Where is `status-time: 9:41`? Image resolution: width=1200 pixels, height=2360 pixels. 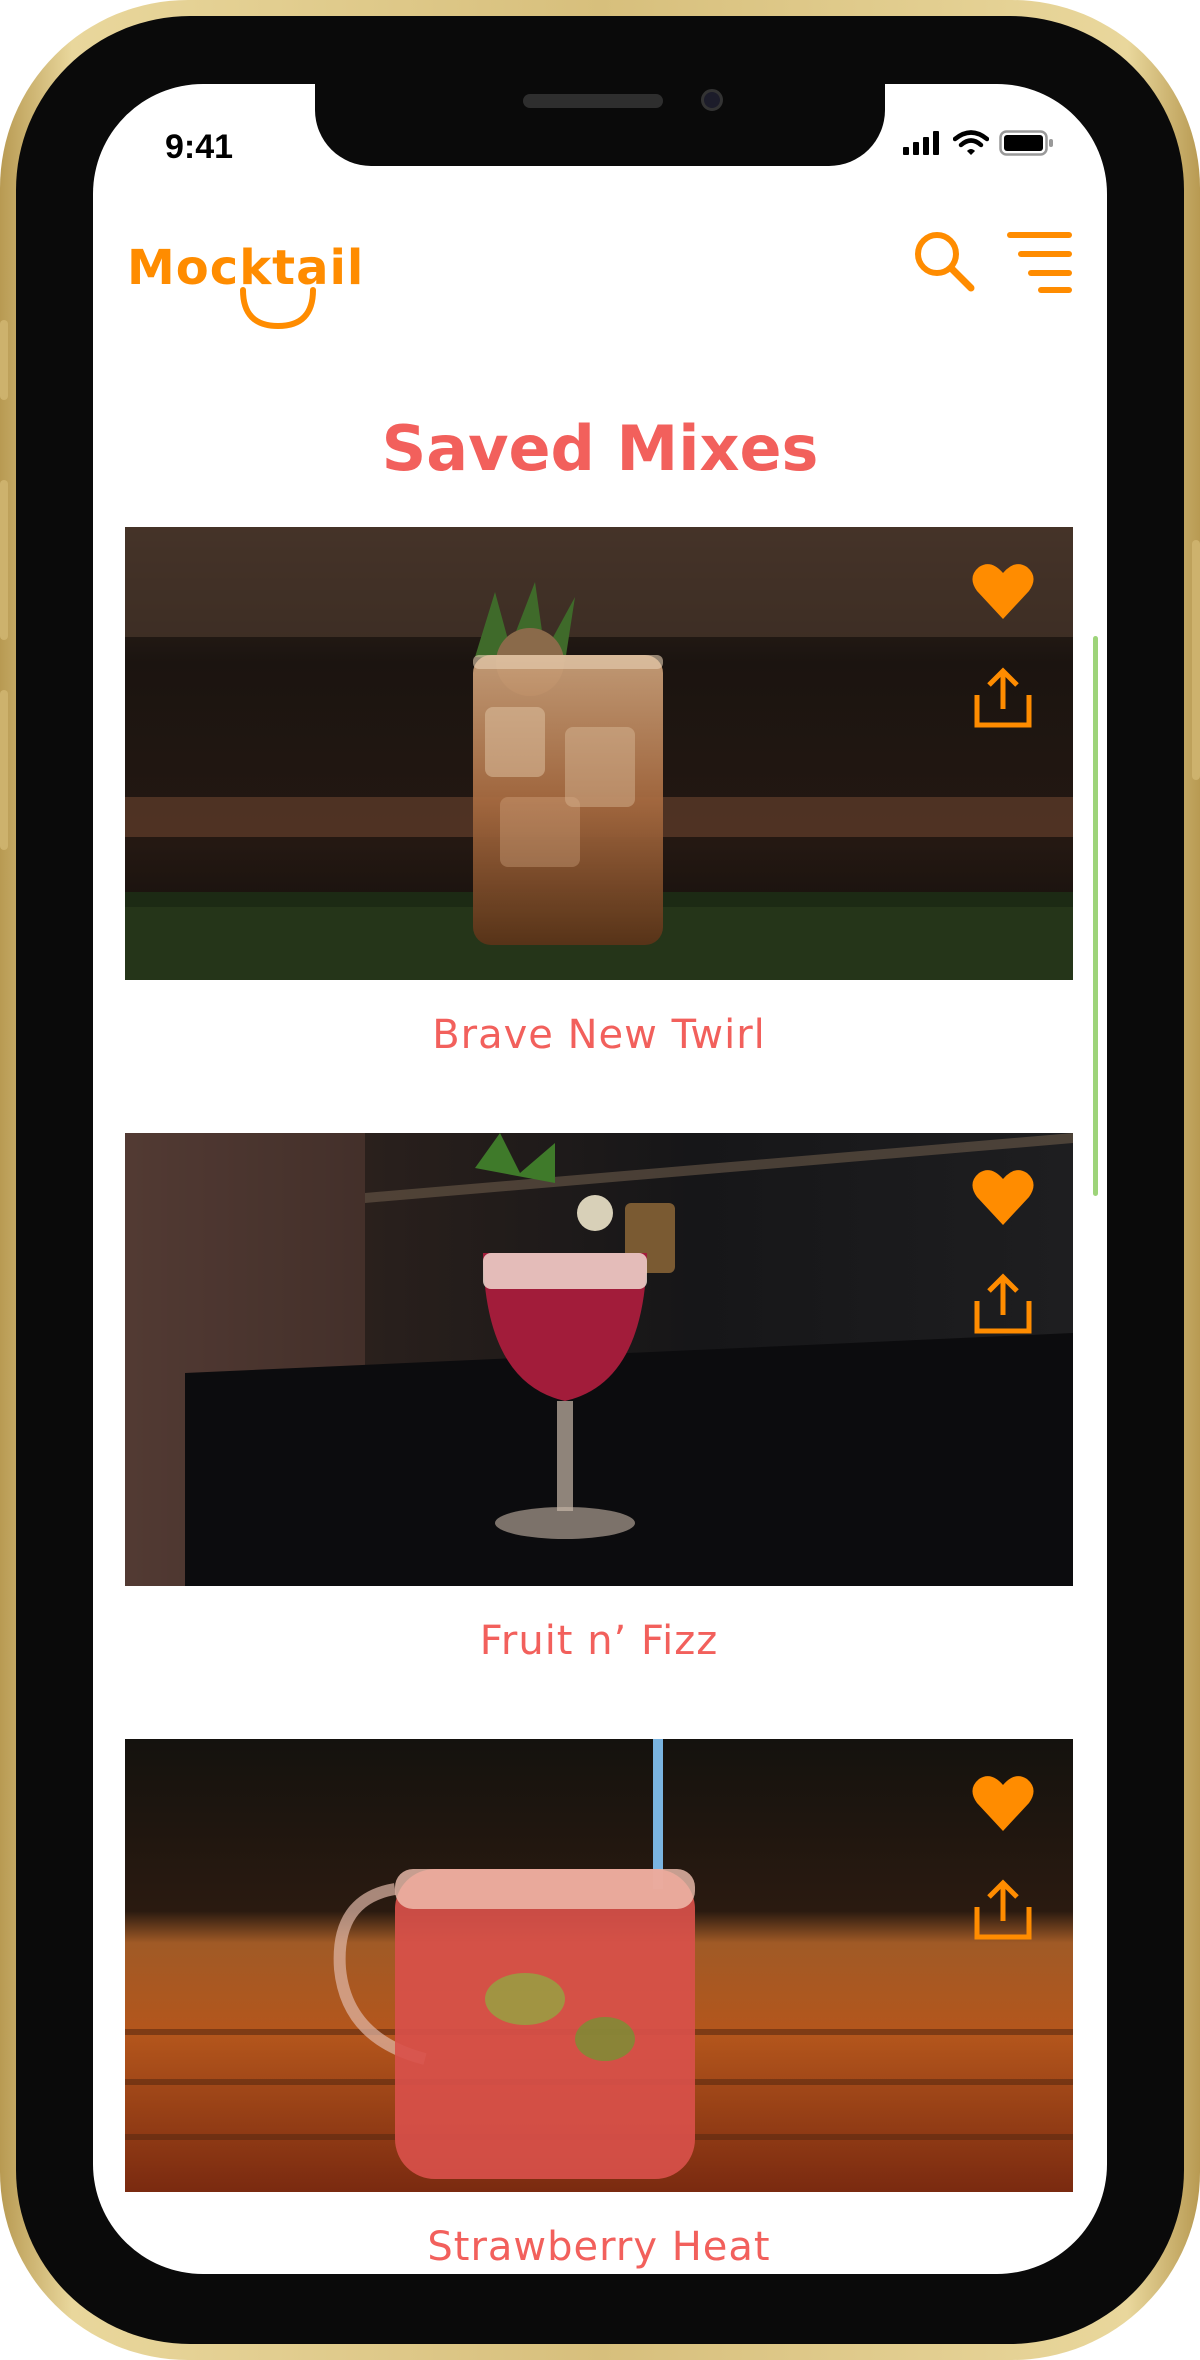 status-time: 9:41 is located at coordinates (199, 147).